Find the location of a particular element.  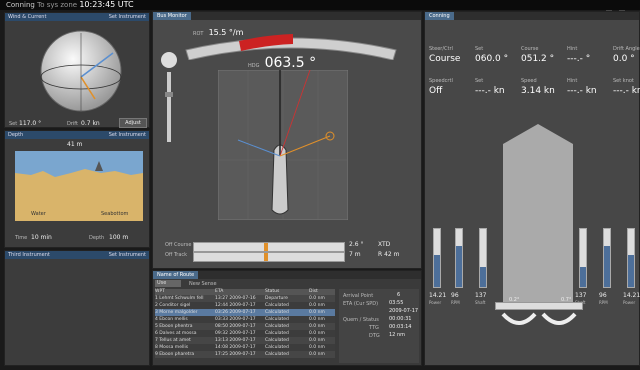

readout-label: Speed is located at coordinates (529, 81).